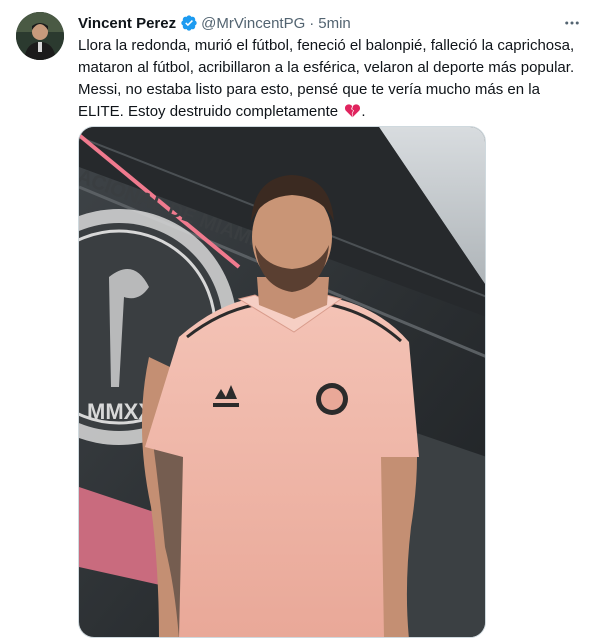  Describe the element at coordinates (334, 23) in the screenshot. I see `tweet-timestamp: 5min` at that location.